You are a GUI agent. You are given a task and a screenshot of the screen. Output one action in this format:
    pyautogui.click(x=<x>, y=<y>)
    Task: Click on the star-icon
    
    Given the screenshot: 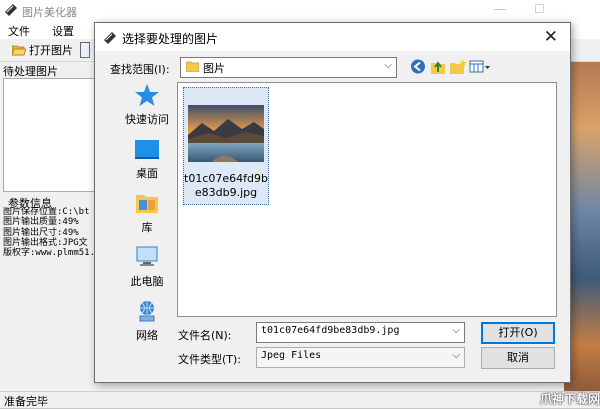 What is the action you would take?
    pyautogui.click(x=147, y=95)
    